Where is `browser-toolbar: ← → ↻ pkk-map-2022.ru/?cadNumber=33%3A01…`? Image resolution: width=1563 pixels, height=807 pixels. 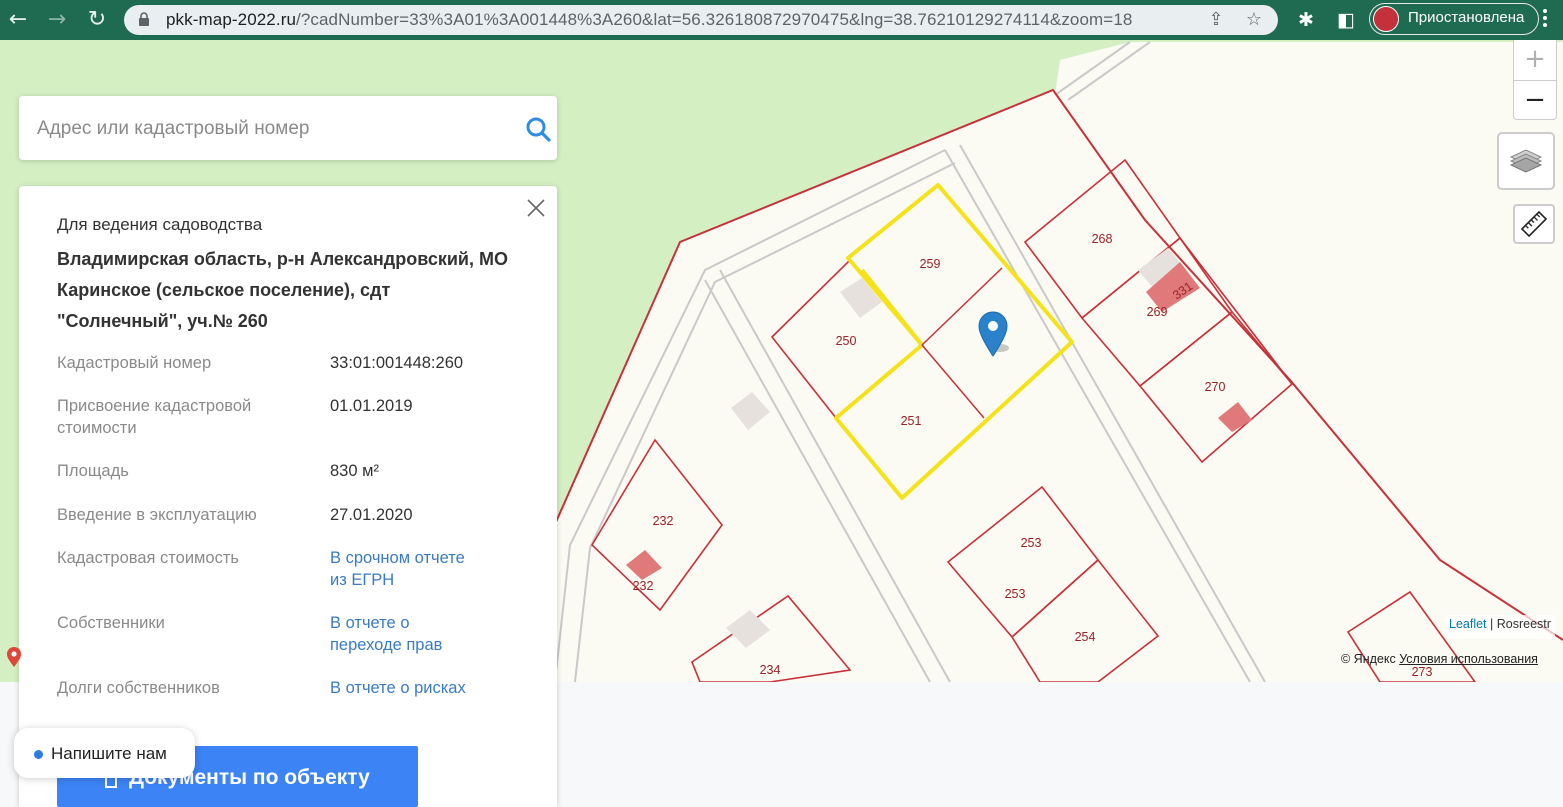 browser-toolbar: ← → ↻ pkk-map-2022.ru/?cadNumber=33%3A01… is located at coordinates (781, 20).